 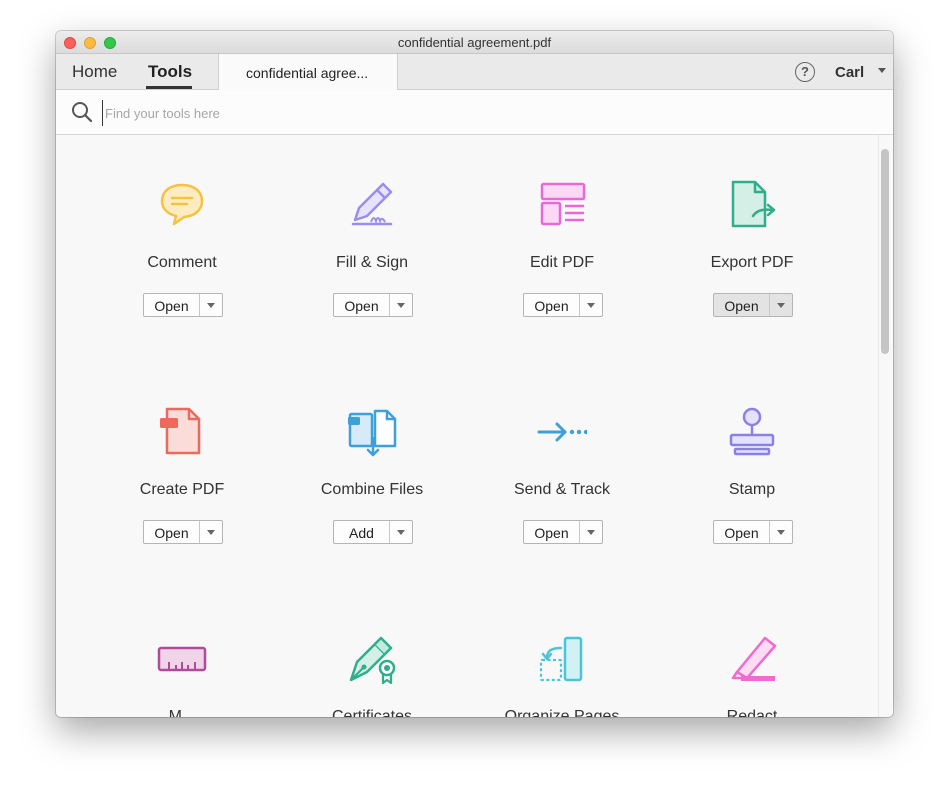 I want to click on tool-name: Organize Pages, so click(x=562, y=712).